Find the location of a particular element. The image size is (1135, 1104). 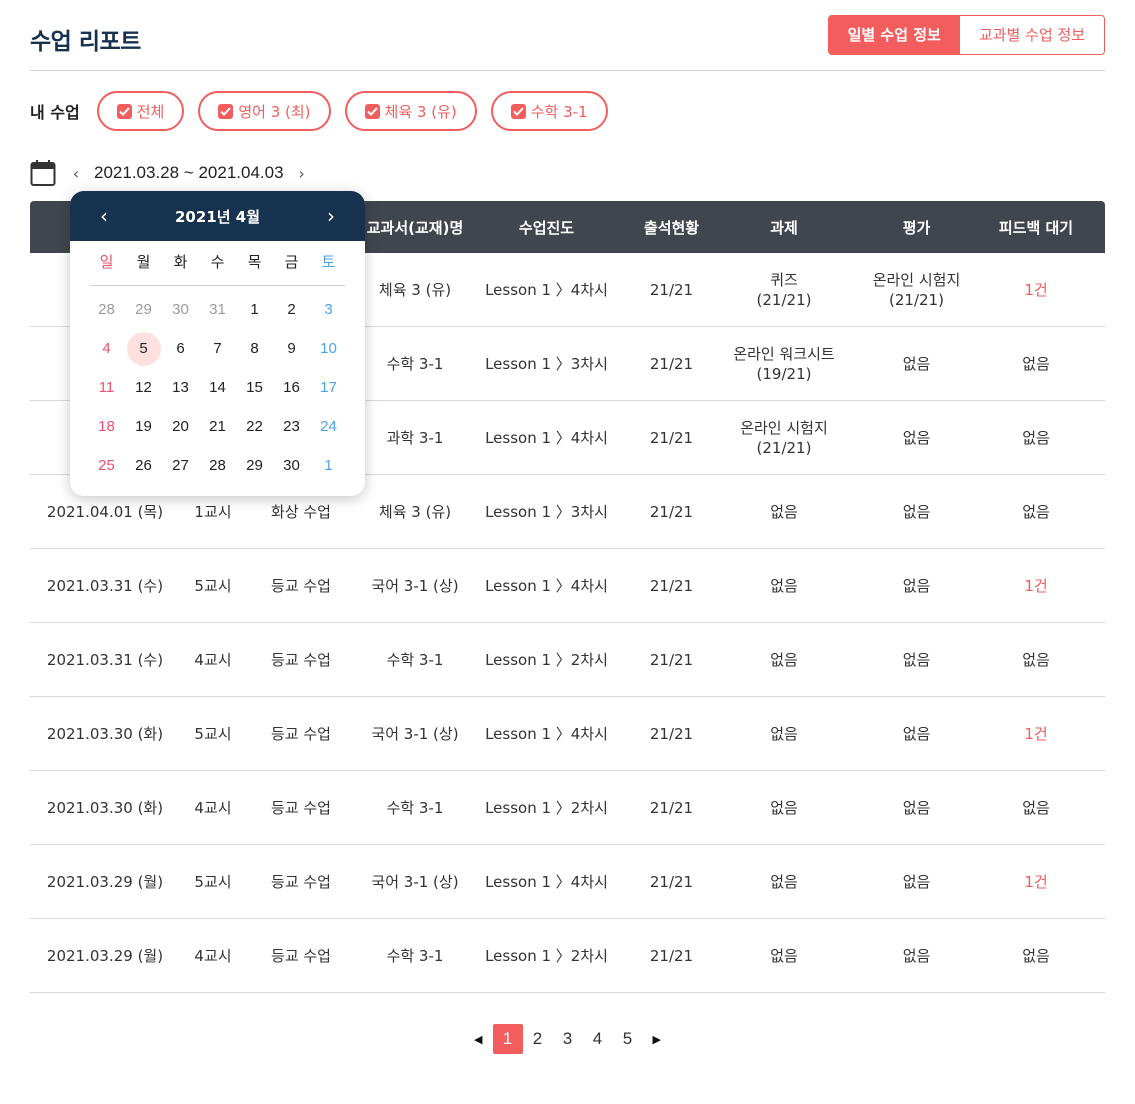

calendar-day: 7 is located at coordinates (217, 349).